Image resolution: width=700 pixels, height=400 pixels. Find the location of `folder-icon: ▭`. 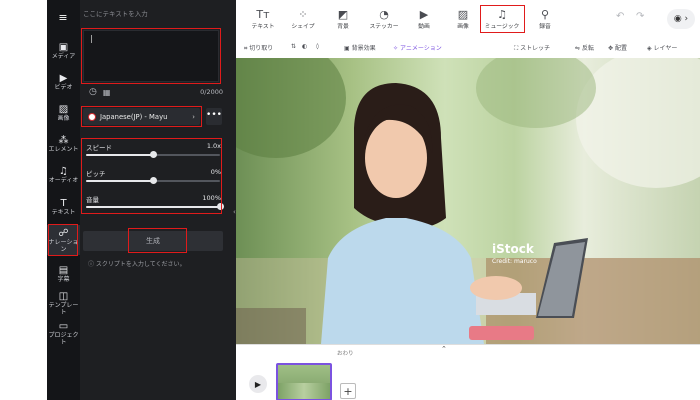

folder-icon: ▭ is located at coordinates (63, 326).